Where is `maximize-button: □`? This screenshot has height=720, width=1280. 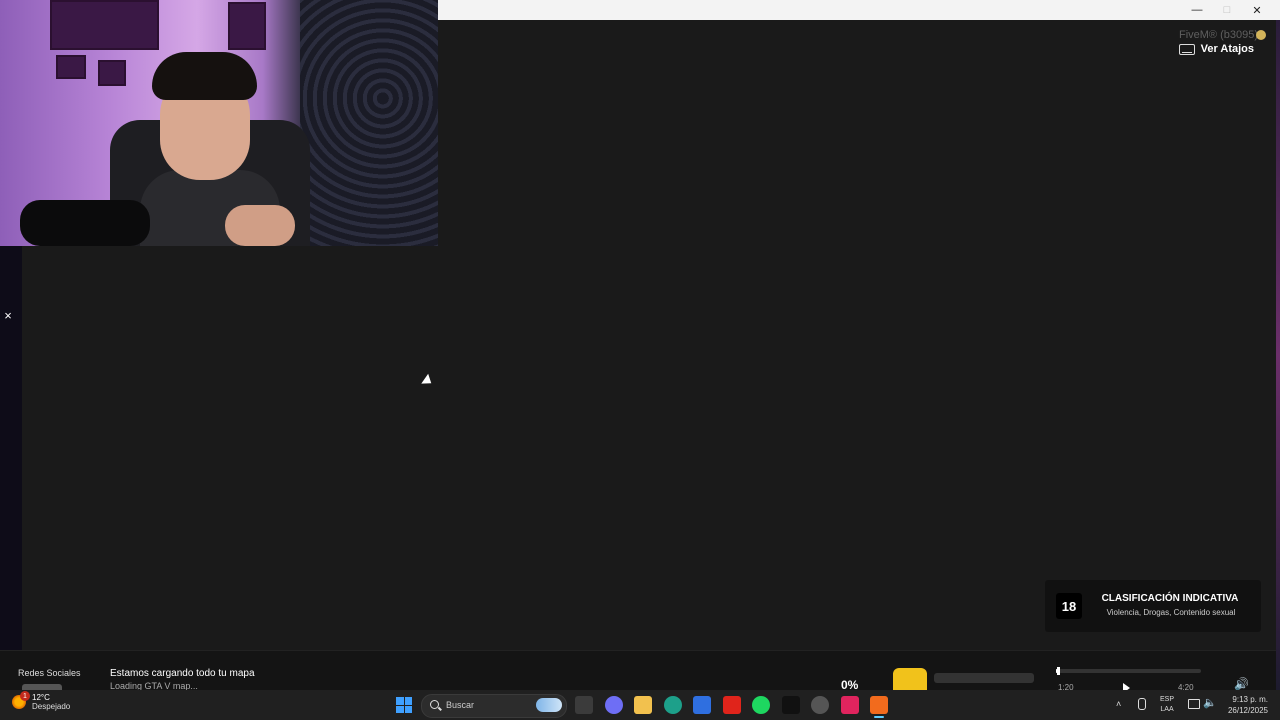 maximize-button: □ is located at coordinates (1227, 10).